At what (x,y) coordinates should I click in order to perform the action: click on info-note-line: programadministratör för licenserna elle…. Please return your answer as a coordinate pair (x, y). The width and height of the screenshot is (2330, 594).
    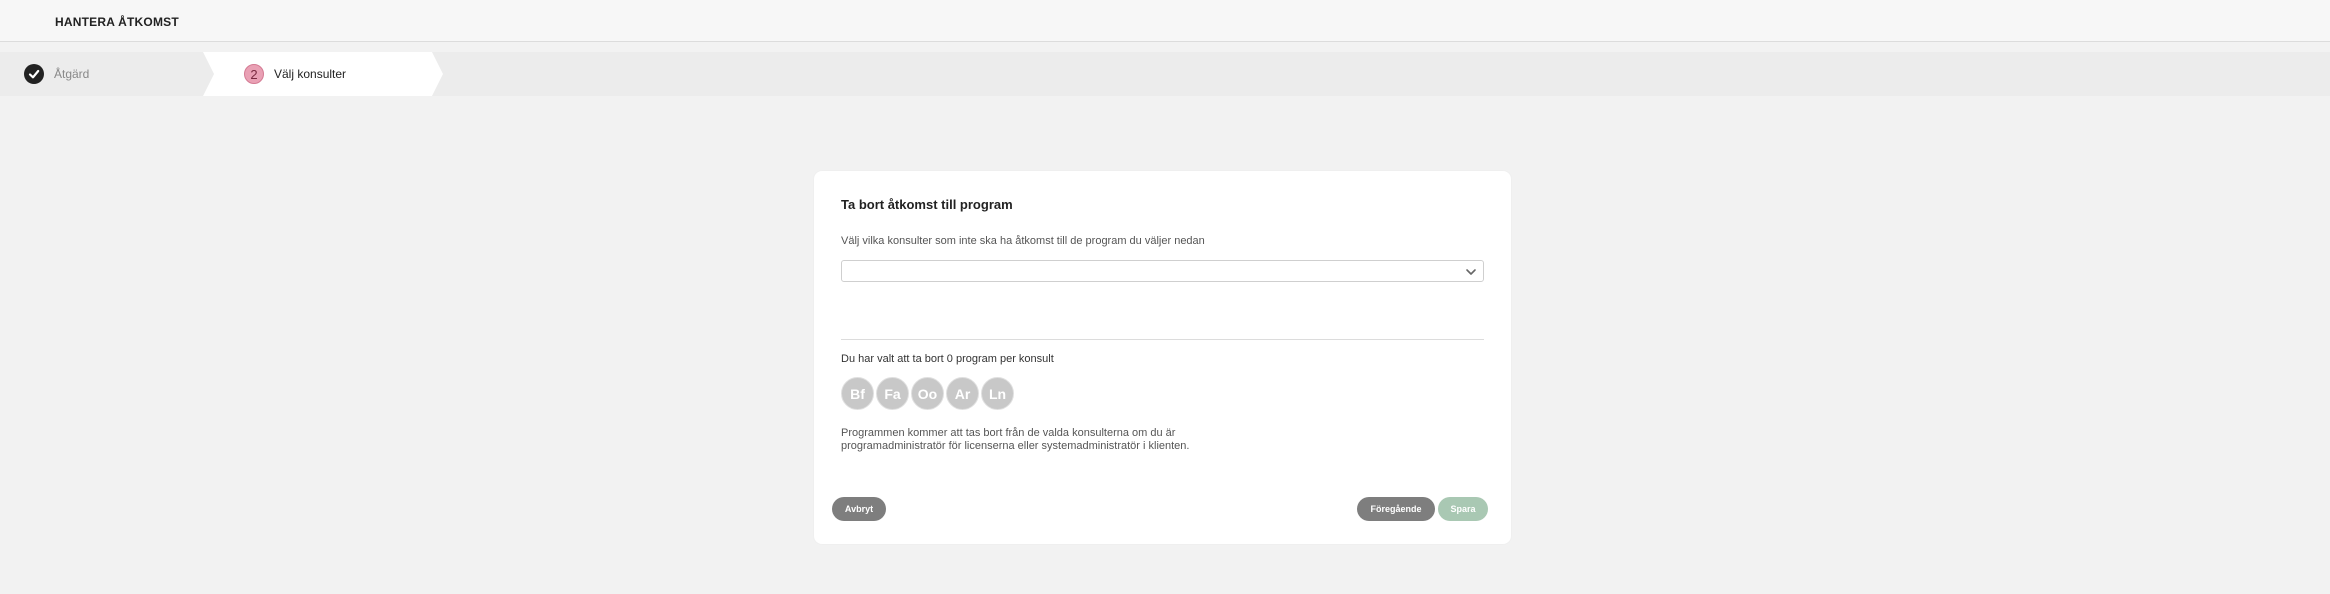
    Looking at the image, I should click on (1015, 446).